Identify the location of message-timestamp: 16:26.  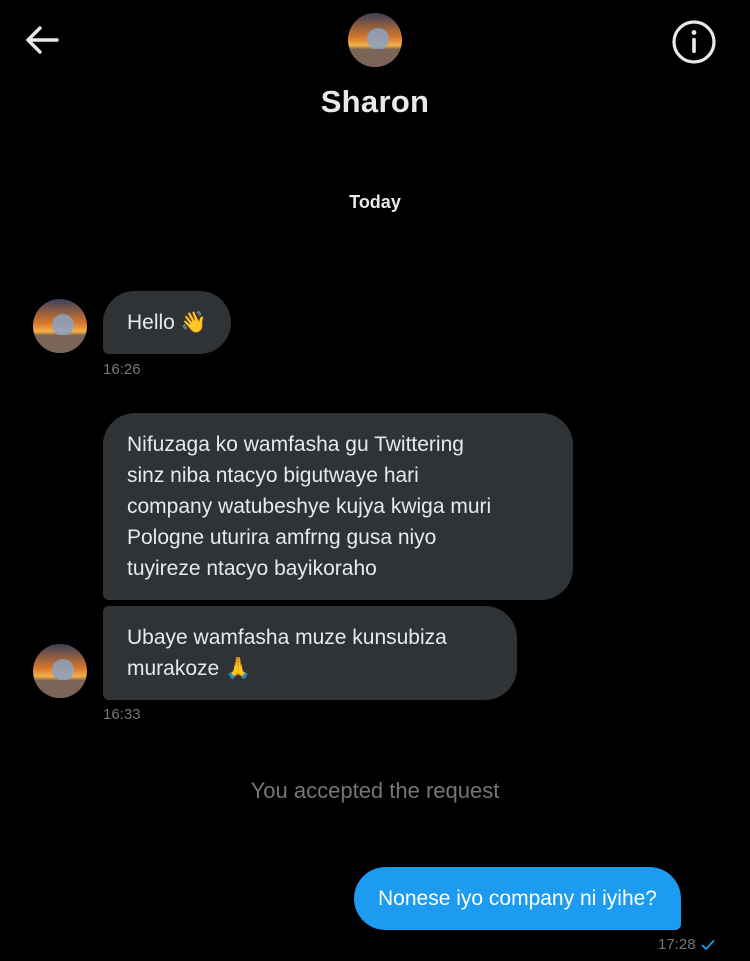
(122, 369).